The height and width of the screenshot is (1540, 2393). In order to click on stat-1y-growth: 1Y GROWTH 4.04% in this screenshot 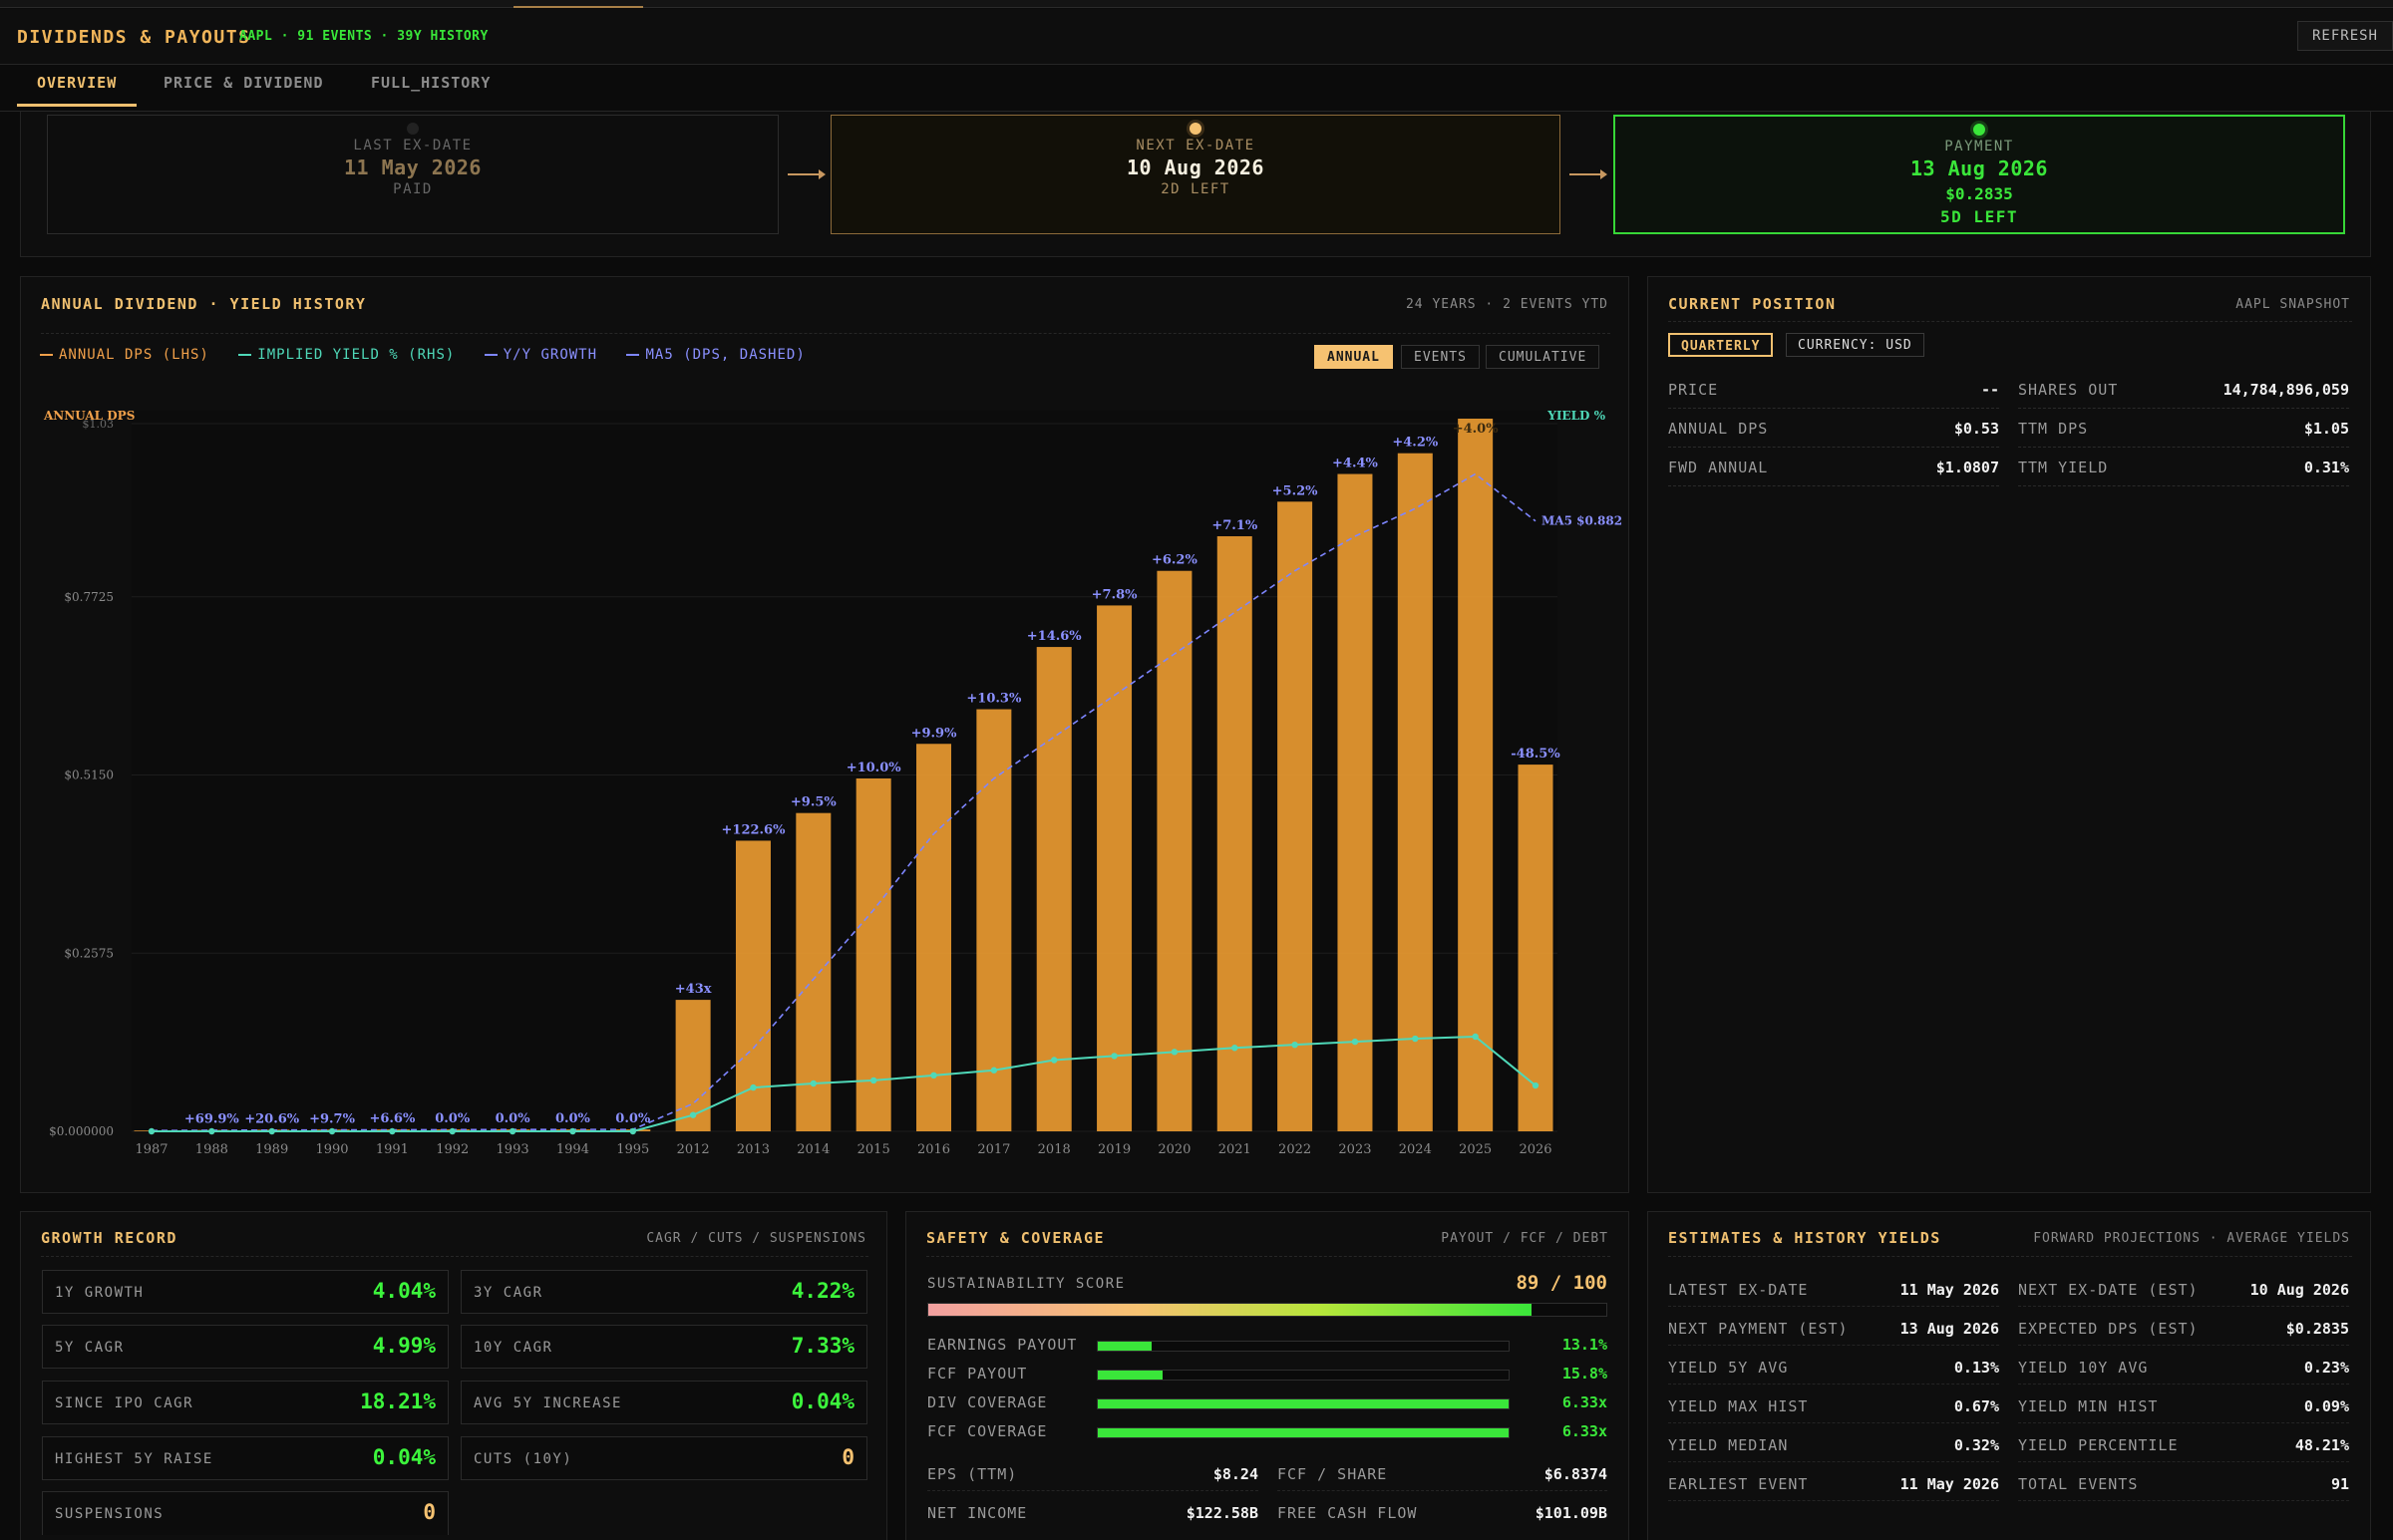, I will do `click(245, 1292)`.